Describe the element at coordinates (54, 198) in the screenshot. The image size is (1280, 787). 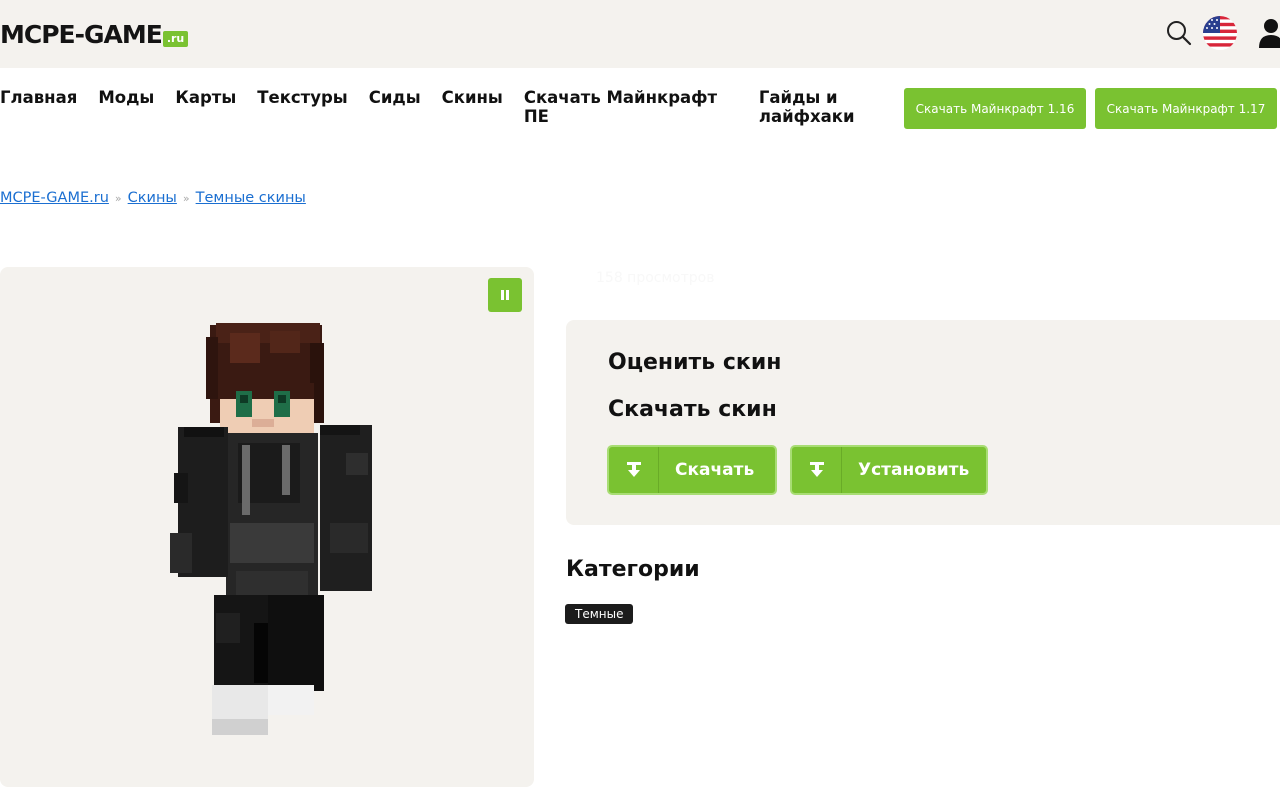
I see `breadcrumb-home: MCPE-GAME.ru` at that location.